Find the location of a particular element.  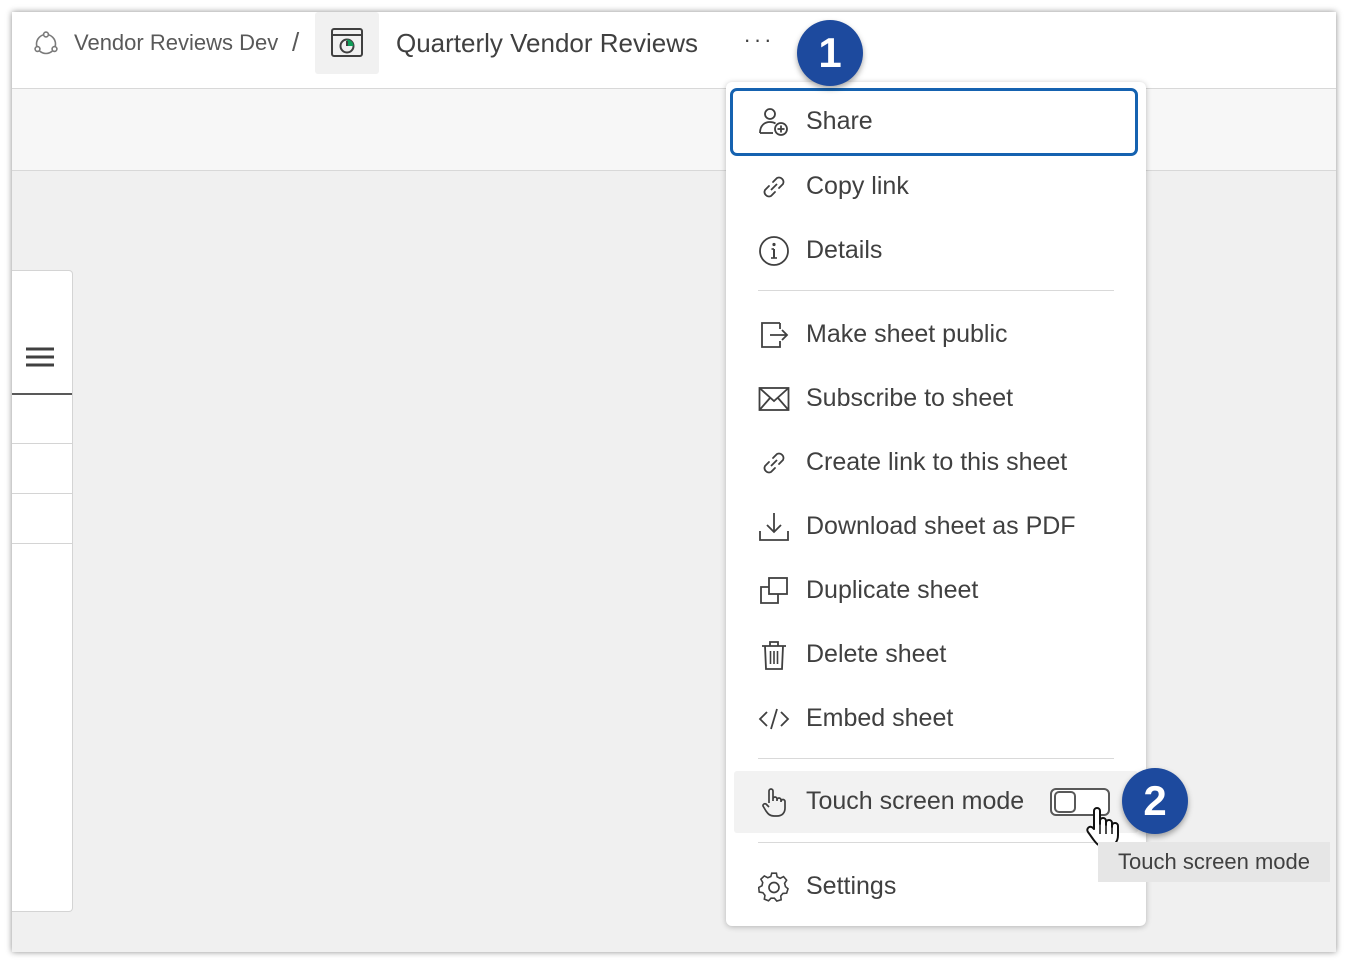

callout-badge-1: 1 is located at coordinates (830, 53).